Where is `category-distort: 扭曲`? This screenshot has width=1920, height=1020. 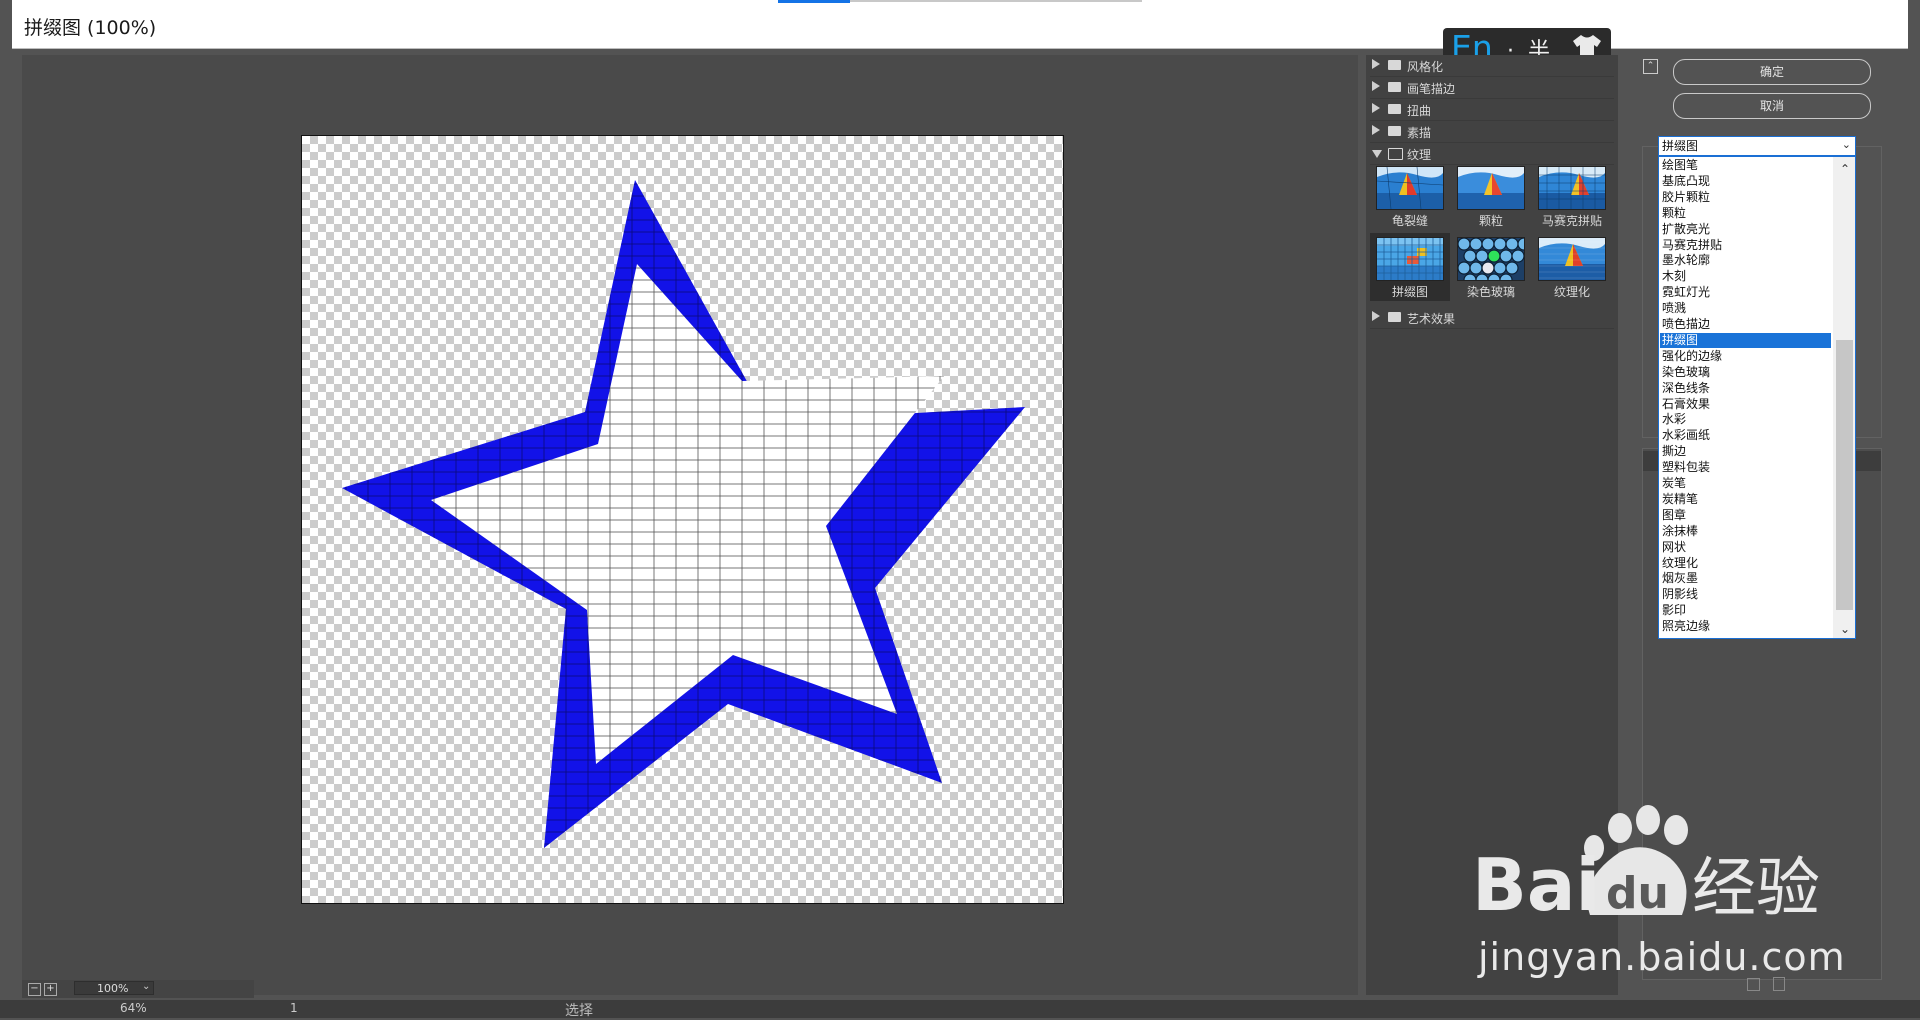
category-distort: 扭曲 is located at coordinates (1492, 110).